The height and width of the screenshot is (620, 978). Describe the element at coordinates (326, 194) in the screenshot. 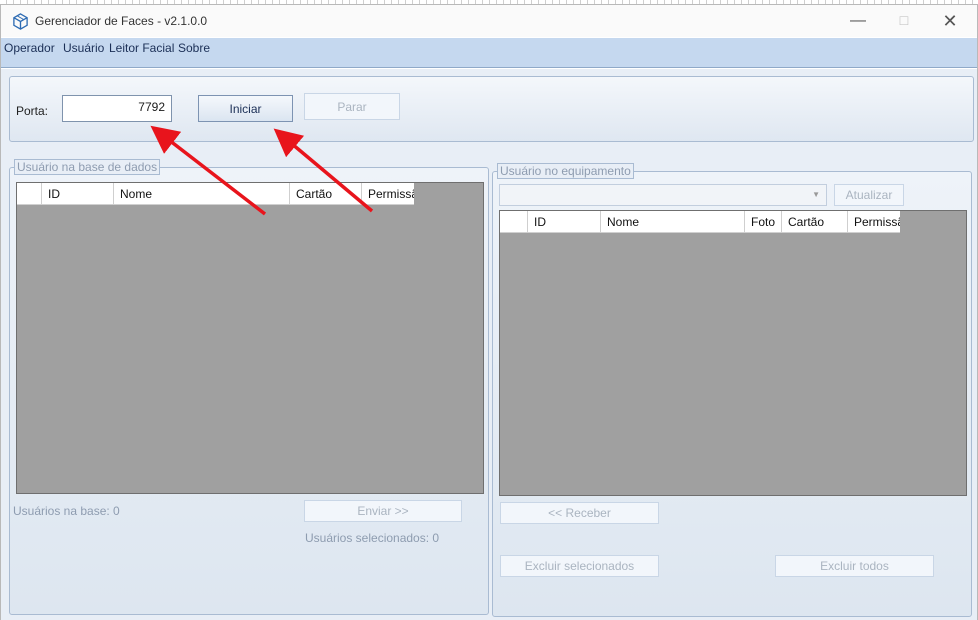

I see `database-col-cartao: Cartão` at that location.